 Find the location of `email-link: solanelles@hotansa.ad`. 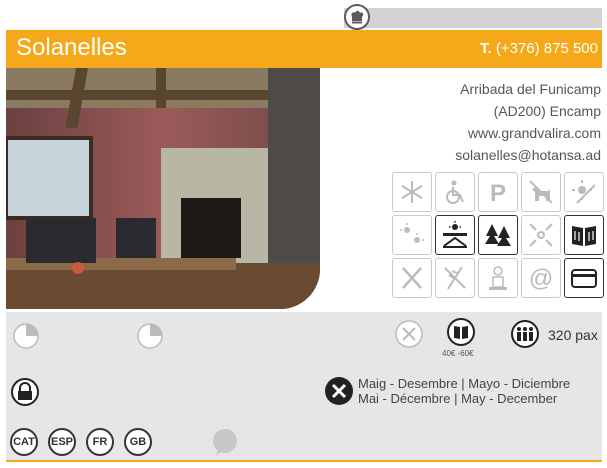

email-link: solanelles@hotansa.ad is located at coordinates (528, 155).